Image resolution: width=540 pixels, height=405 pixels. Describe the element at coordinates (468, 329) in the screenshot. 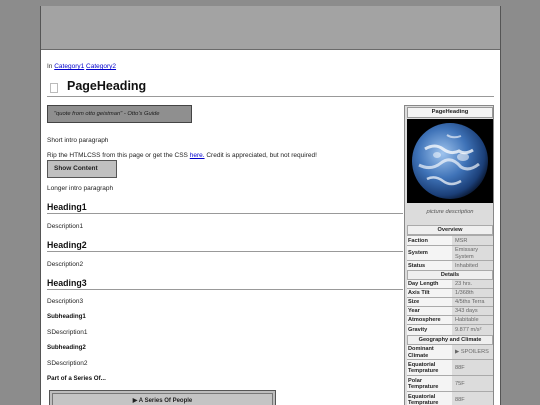

I see `infobox-row-value: 9.877 m/s²` at that location.